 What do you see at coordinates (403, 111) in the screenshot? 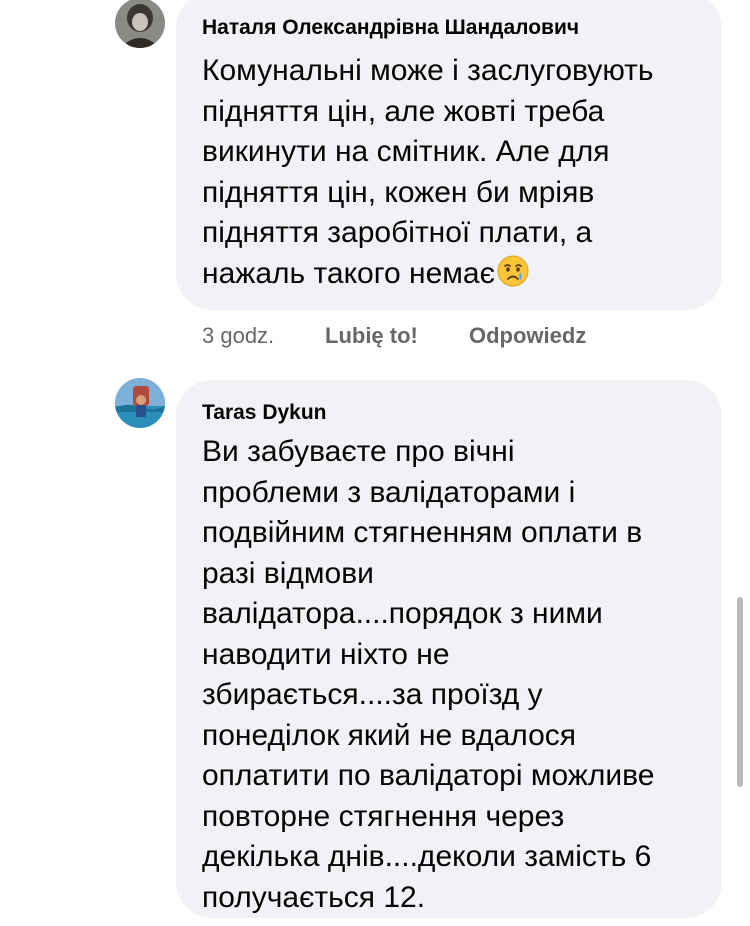
I see `comment-line: підняття цін, але жовті треба` at bounding box center [403, 111].